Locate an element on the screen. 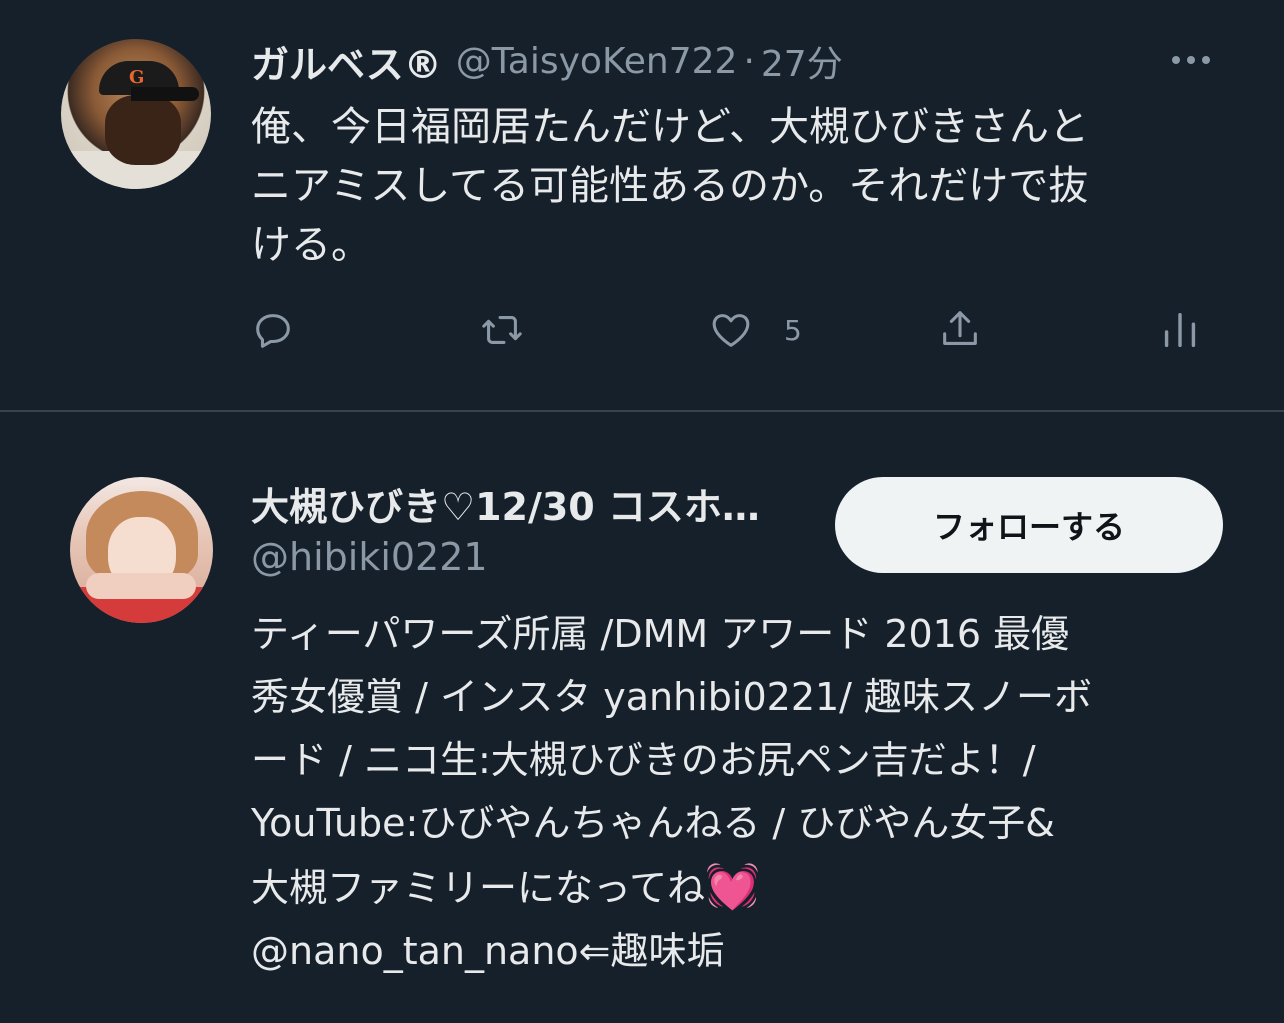  tweet-author-avatar: G is located at coordinates (136, 114).